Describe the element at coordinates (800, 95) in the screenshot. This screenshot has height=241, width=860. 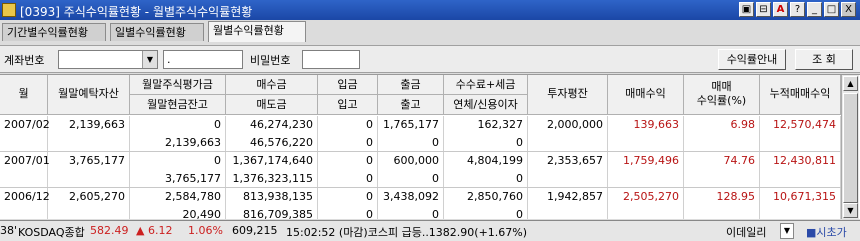
I see `header-cum: 누적매매수익` at that location.